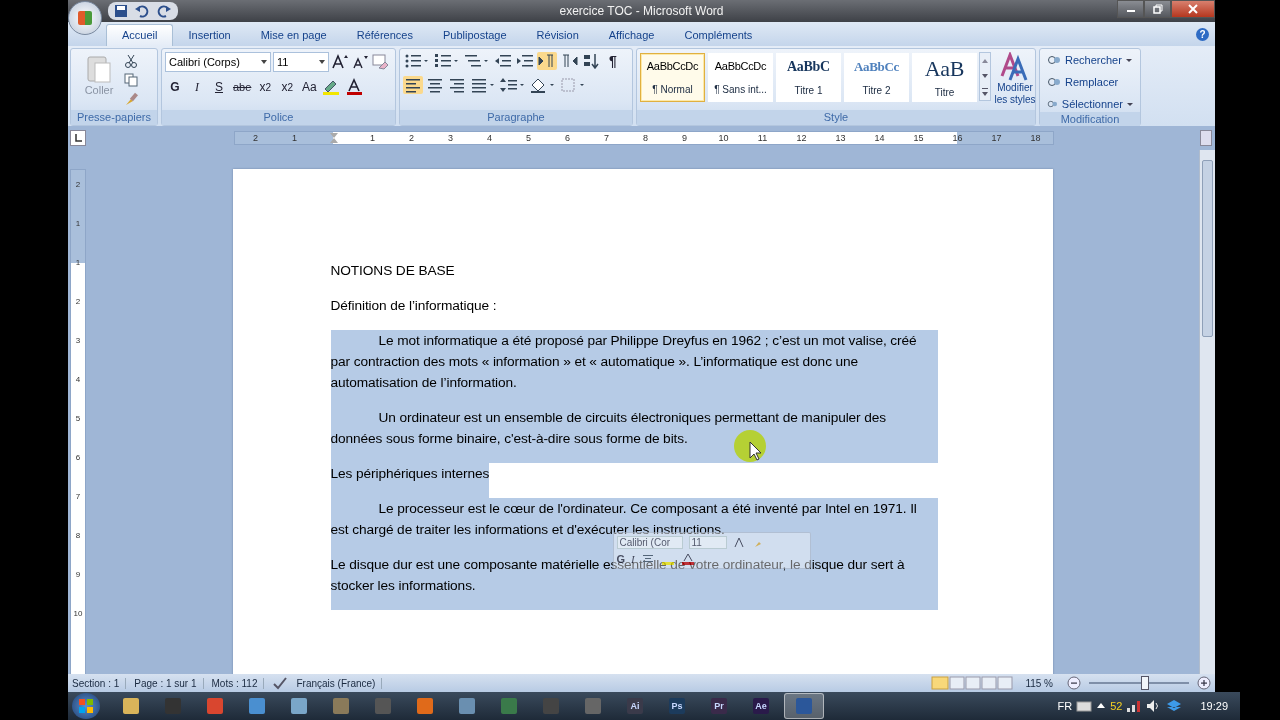 This screenshot has width=1280, height=720. What do you see at coordinates (309, 87) in the screenshot?
I see `format-button: Aa` at bounding box center [309, 87].